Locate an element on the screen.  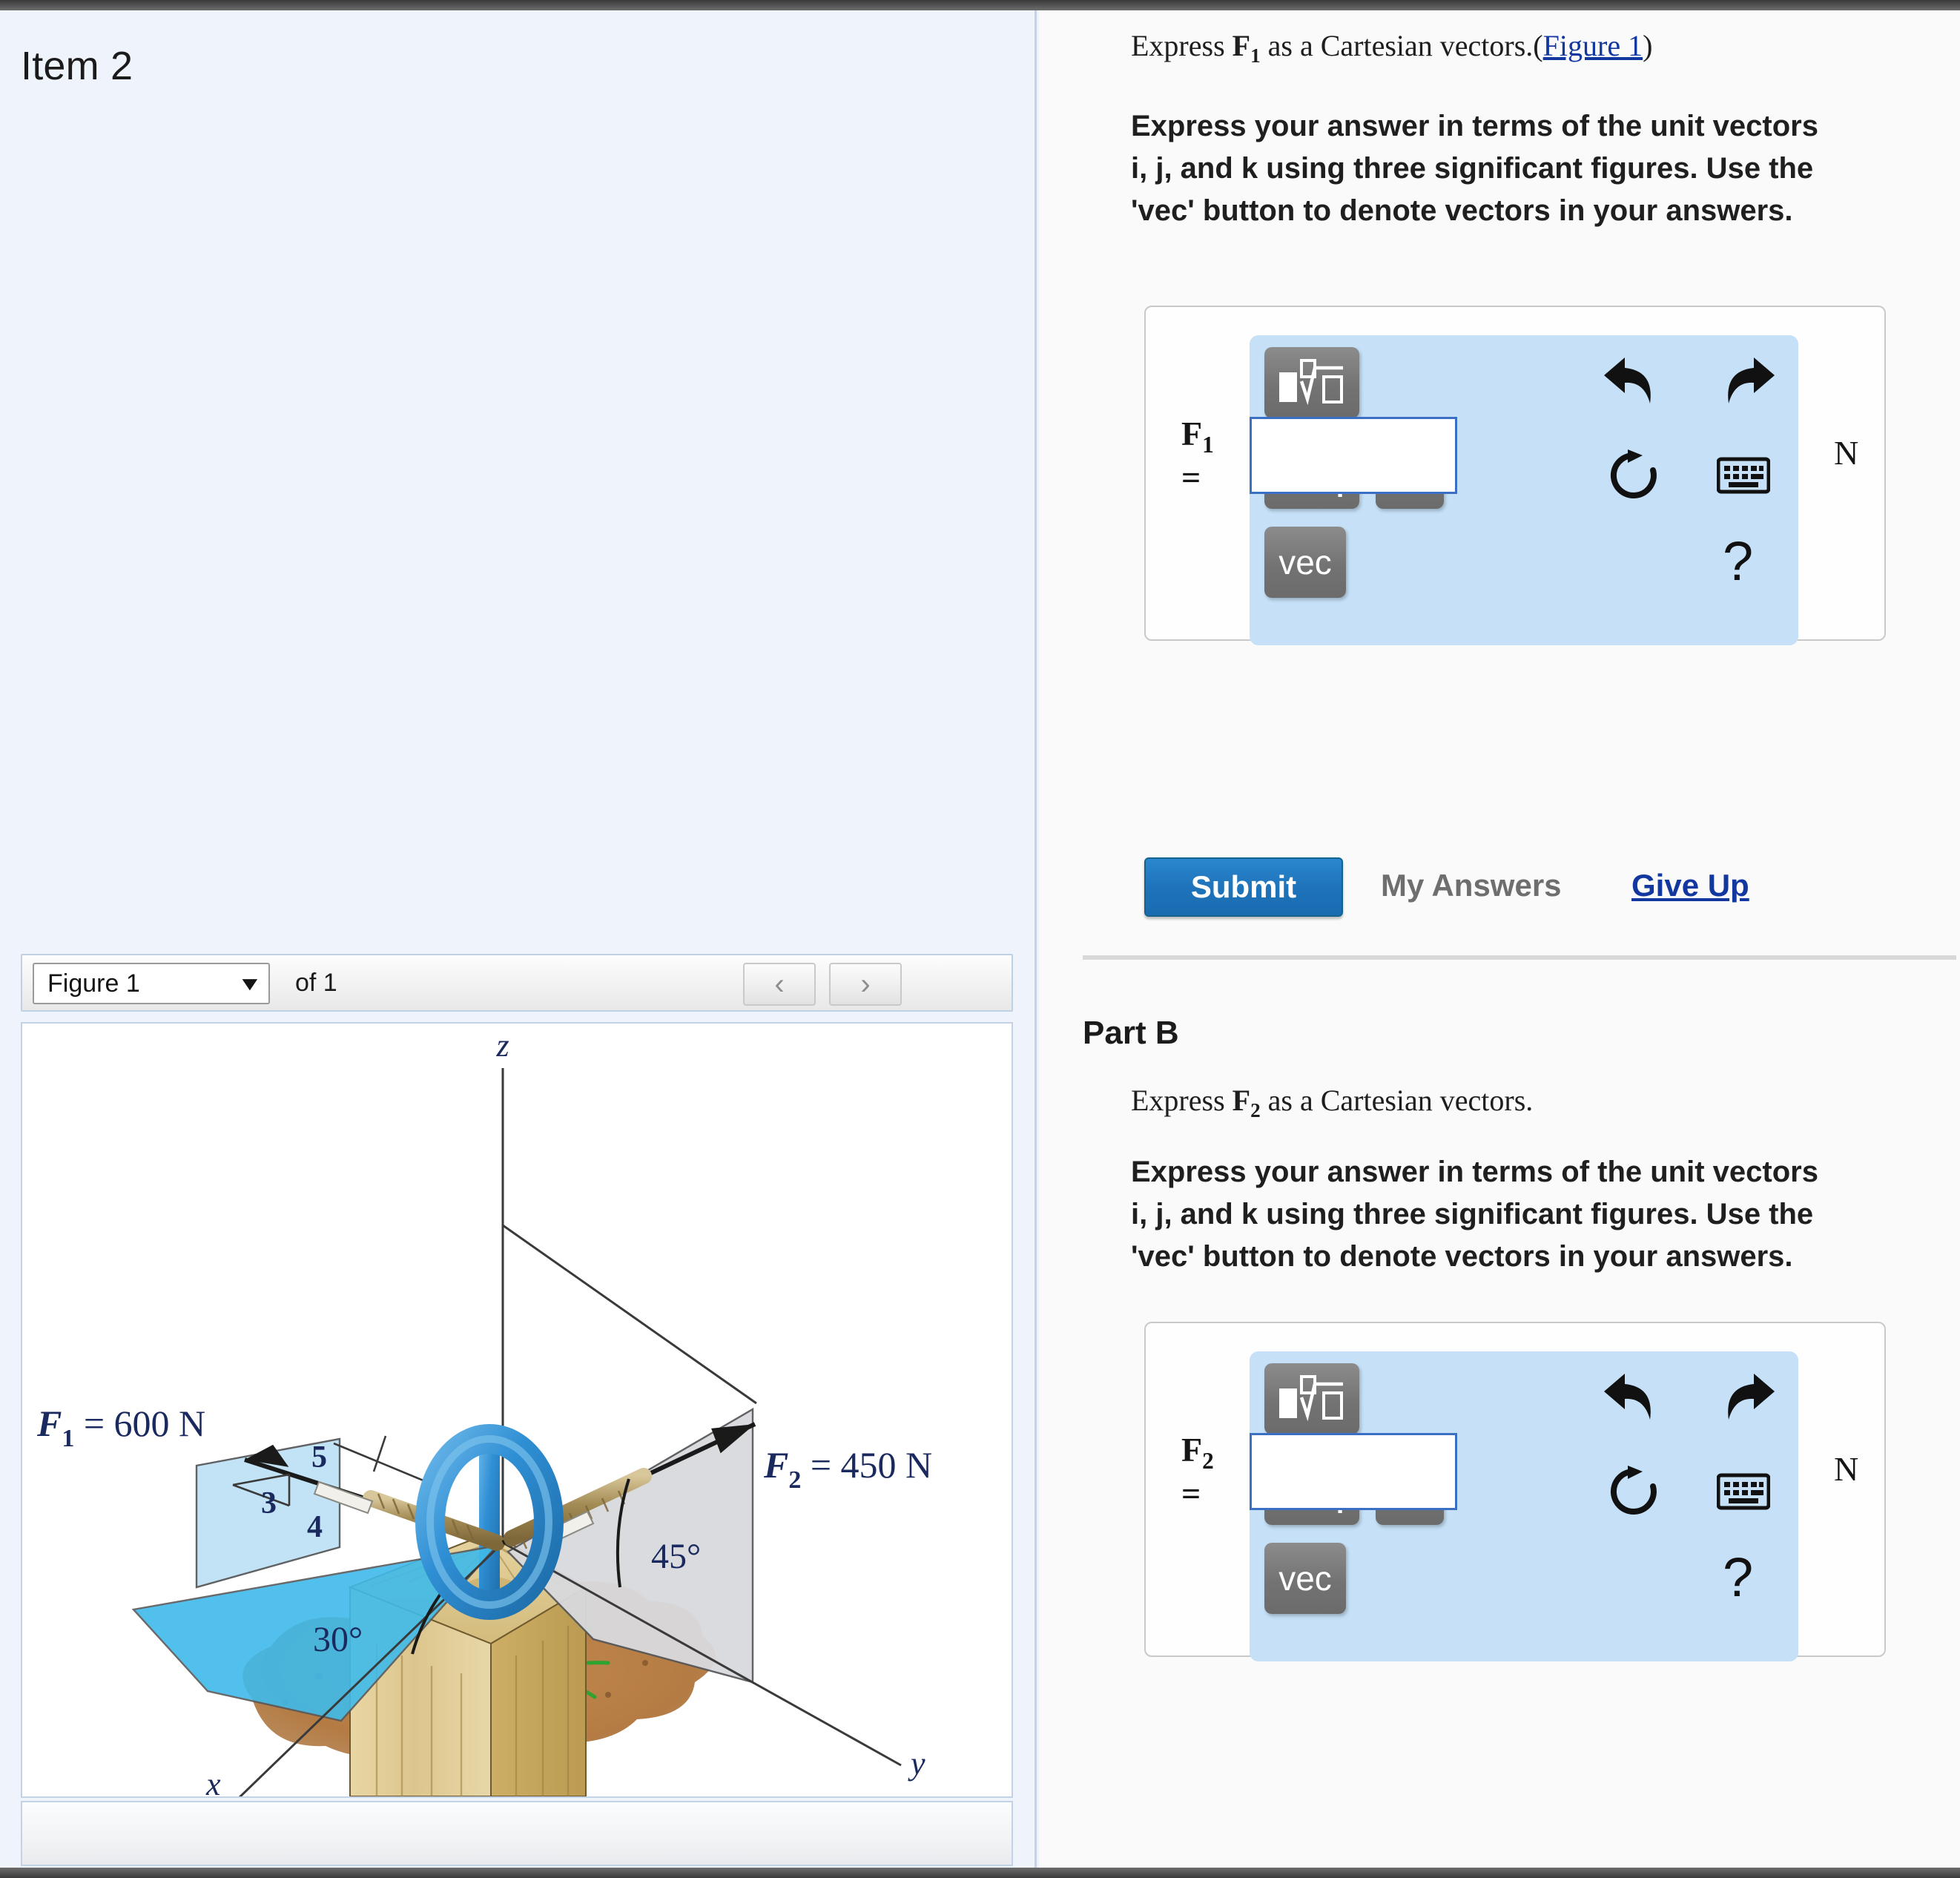
chevron-down-icon: ▼ is located at coordinates (250, 983).